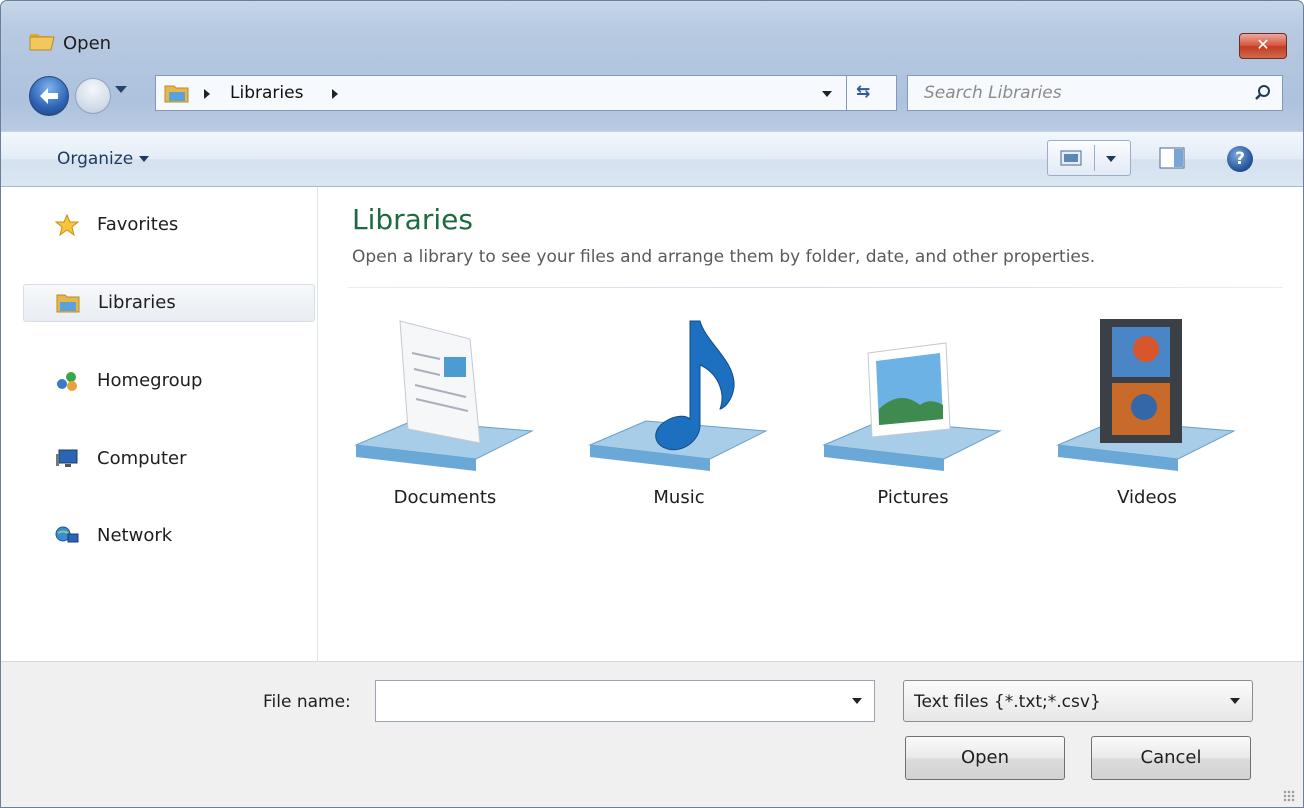 Image resolution: width=1304 pixels, height=808 pixels. I want to click on star-icon, so click(67, 225).